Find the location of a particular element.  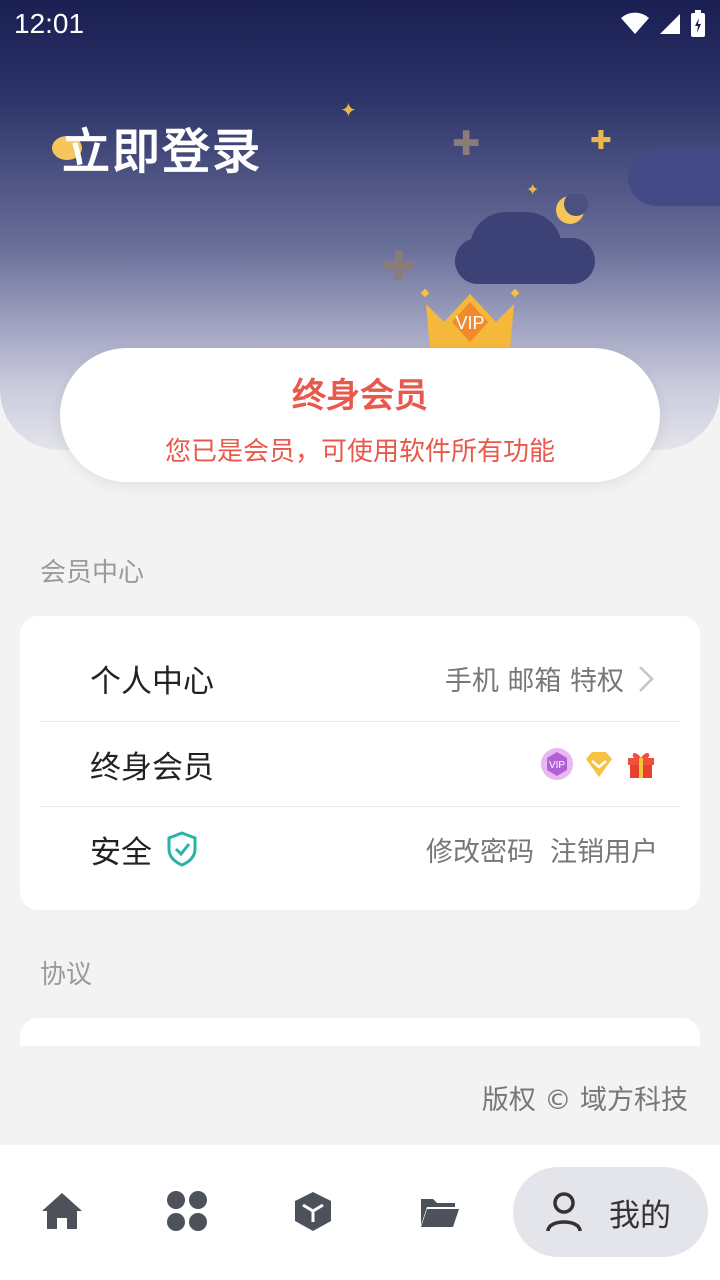

vip-crown-icon: VIP is located at coordinates (470, 319).